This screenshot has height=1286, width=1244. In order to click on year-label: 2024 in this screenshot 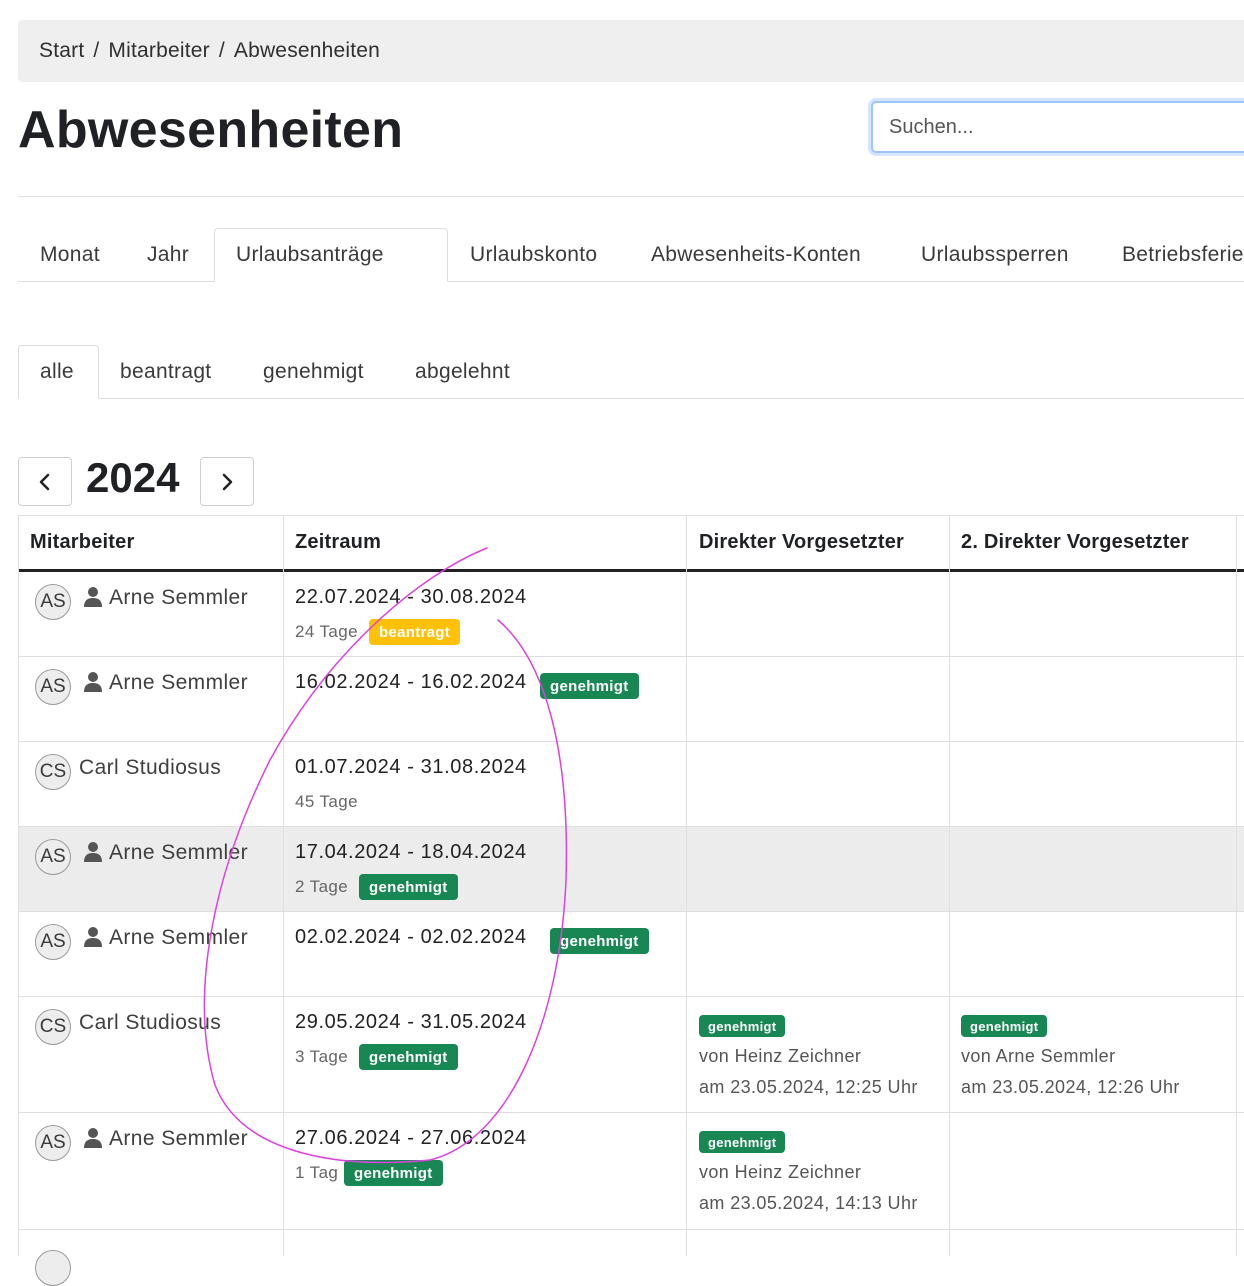, I will do `click(133, 477)`.